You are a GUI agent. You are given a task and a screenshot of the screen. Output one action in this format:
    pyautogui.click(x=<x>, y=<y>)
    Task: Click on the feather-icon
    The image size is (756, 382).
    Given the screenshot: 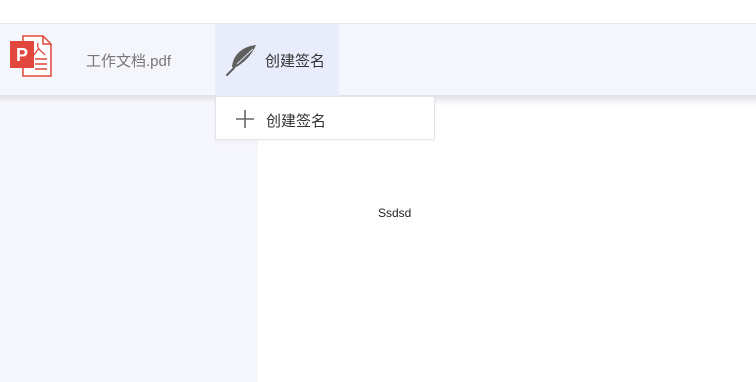 What is the action you would take?
    pyautogui.click(x=242, y=60)
    